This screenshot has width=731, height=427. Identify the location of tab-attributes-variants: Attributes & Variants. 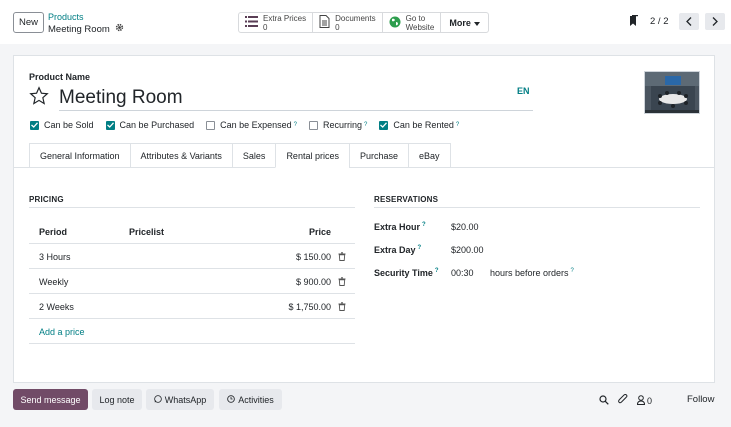
(180, 155).